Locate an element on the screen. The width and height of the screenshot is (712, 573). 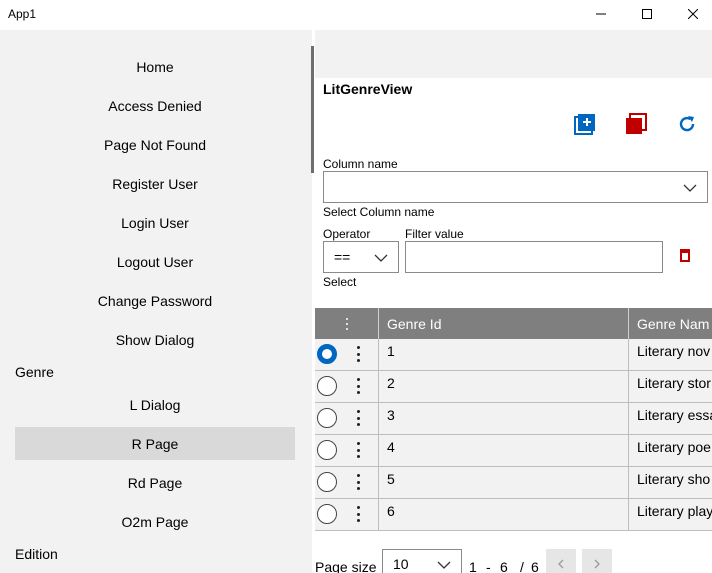
grid-header: Genre Id Genre Nam is located at coordinates (513, 323).